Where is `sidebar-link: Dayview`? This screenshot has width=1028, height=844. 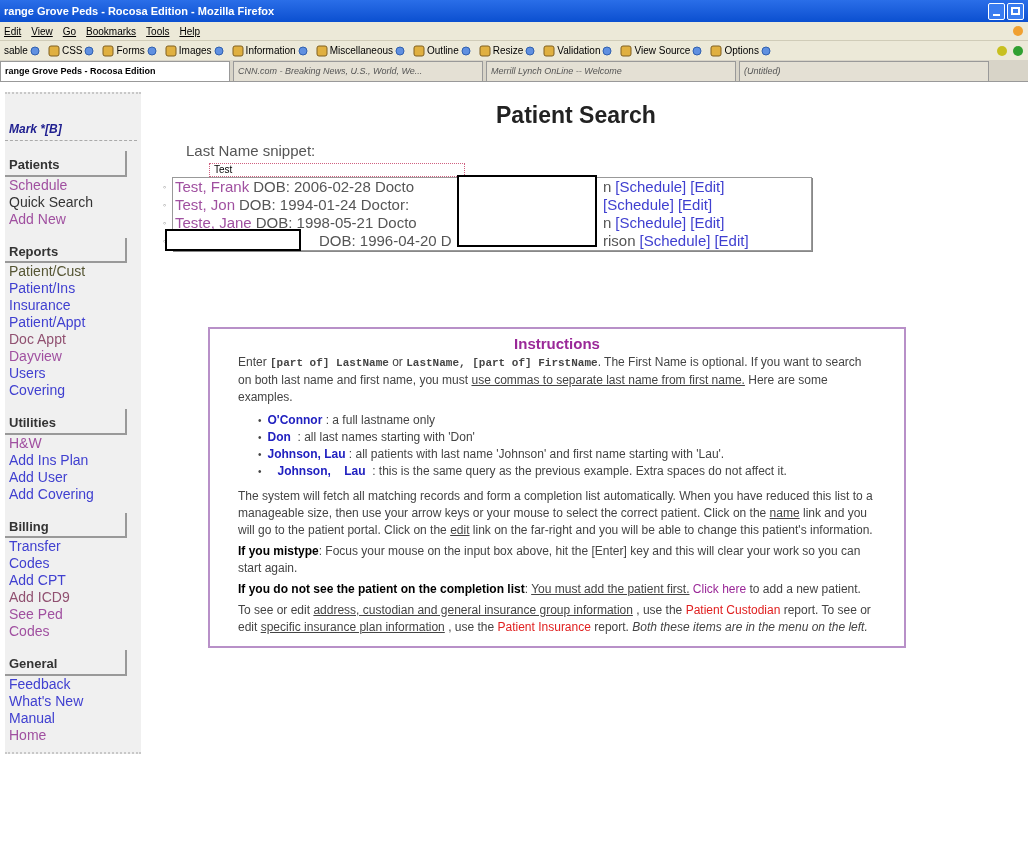 sidebar-link: Dayview is located at coordinates (35, 356).